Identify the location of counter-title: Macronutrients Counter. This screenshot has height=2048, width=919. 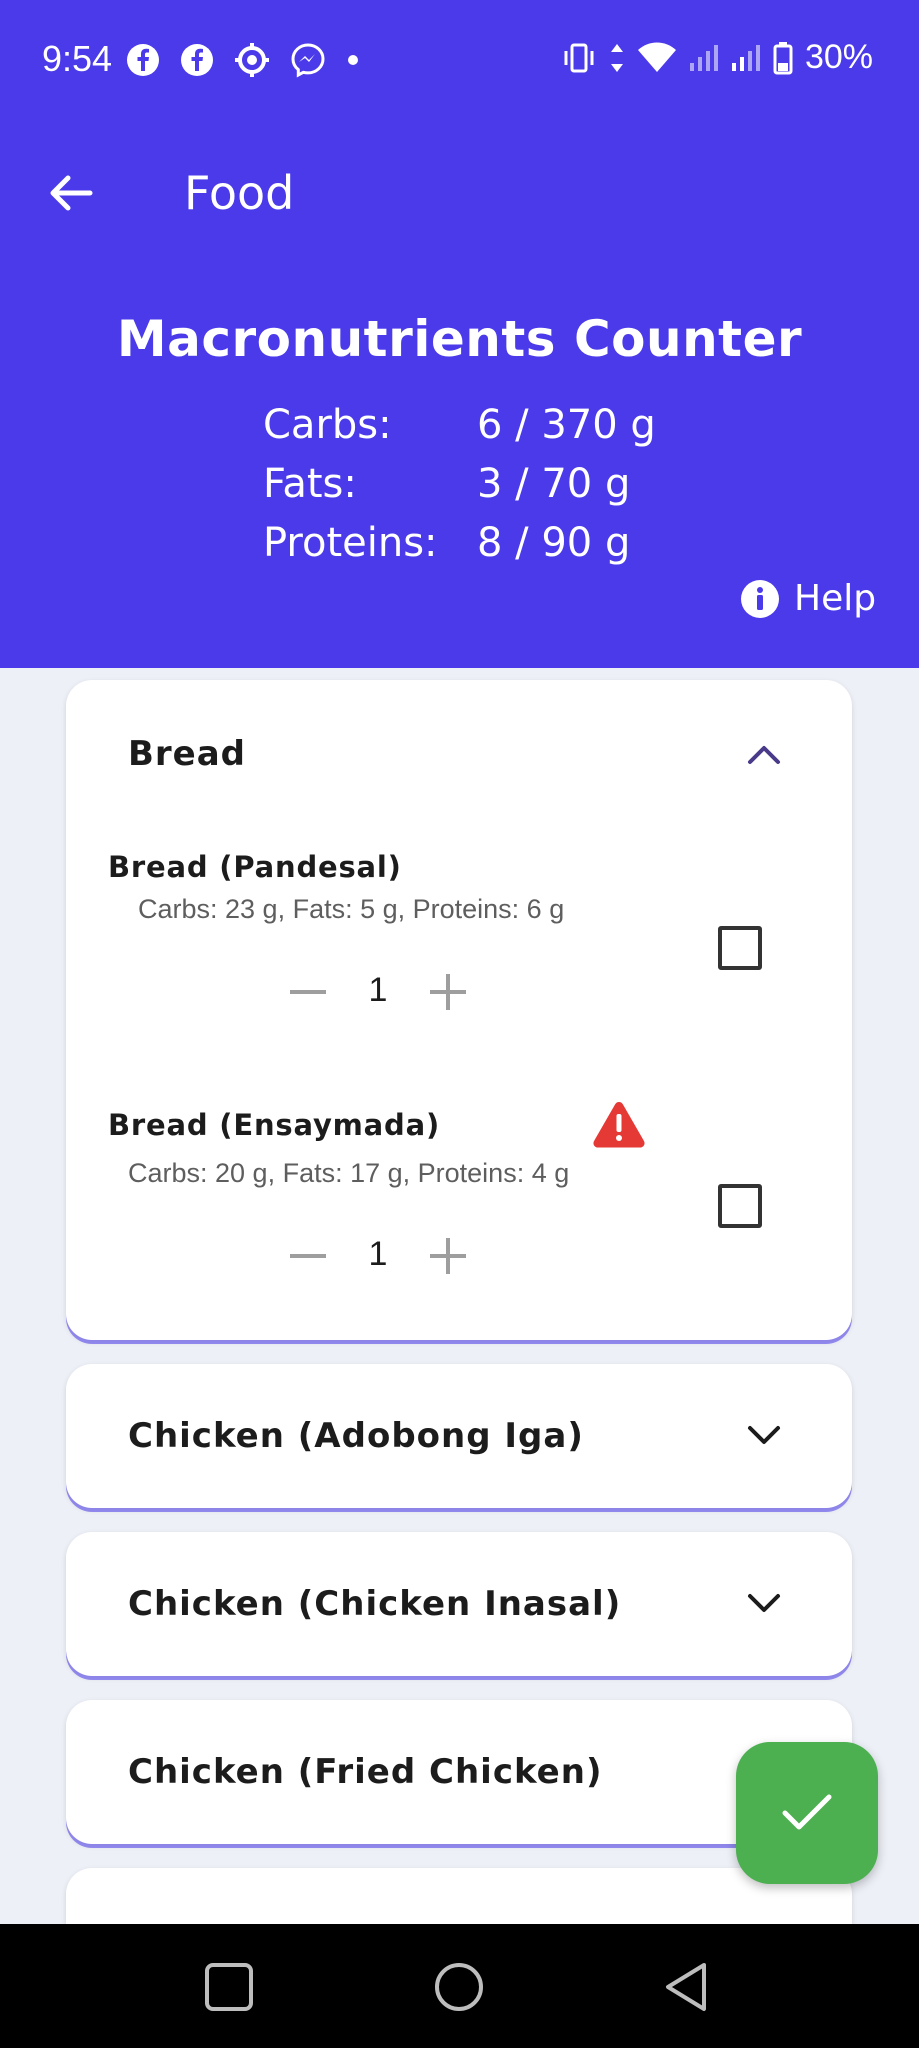
(459, 339).